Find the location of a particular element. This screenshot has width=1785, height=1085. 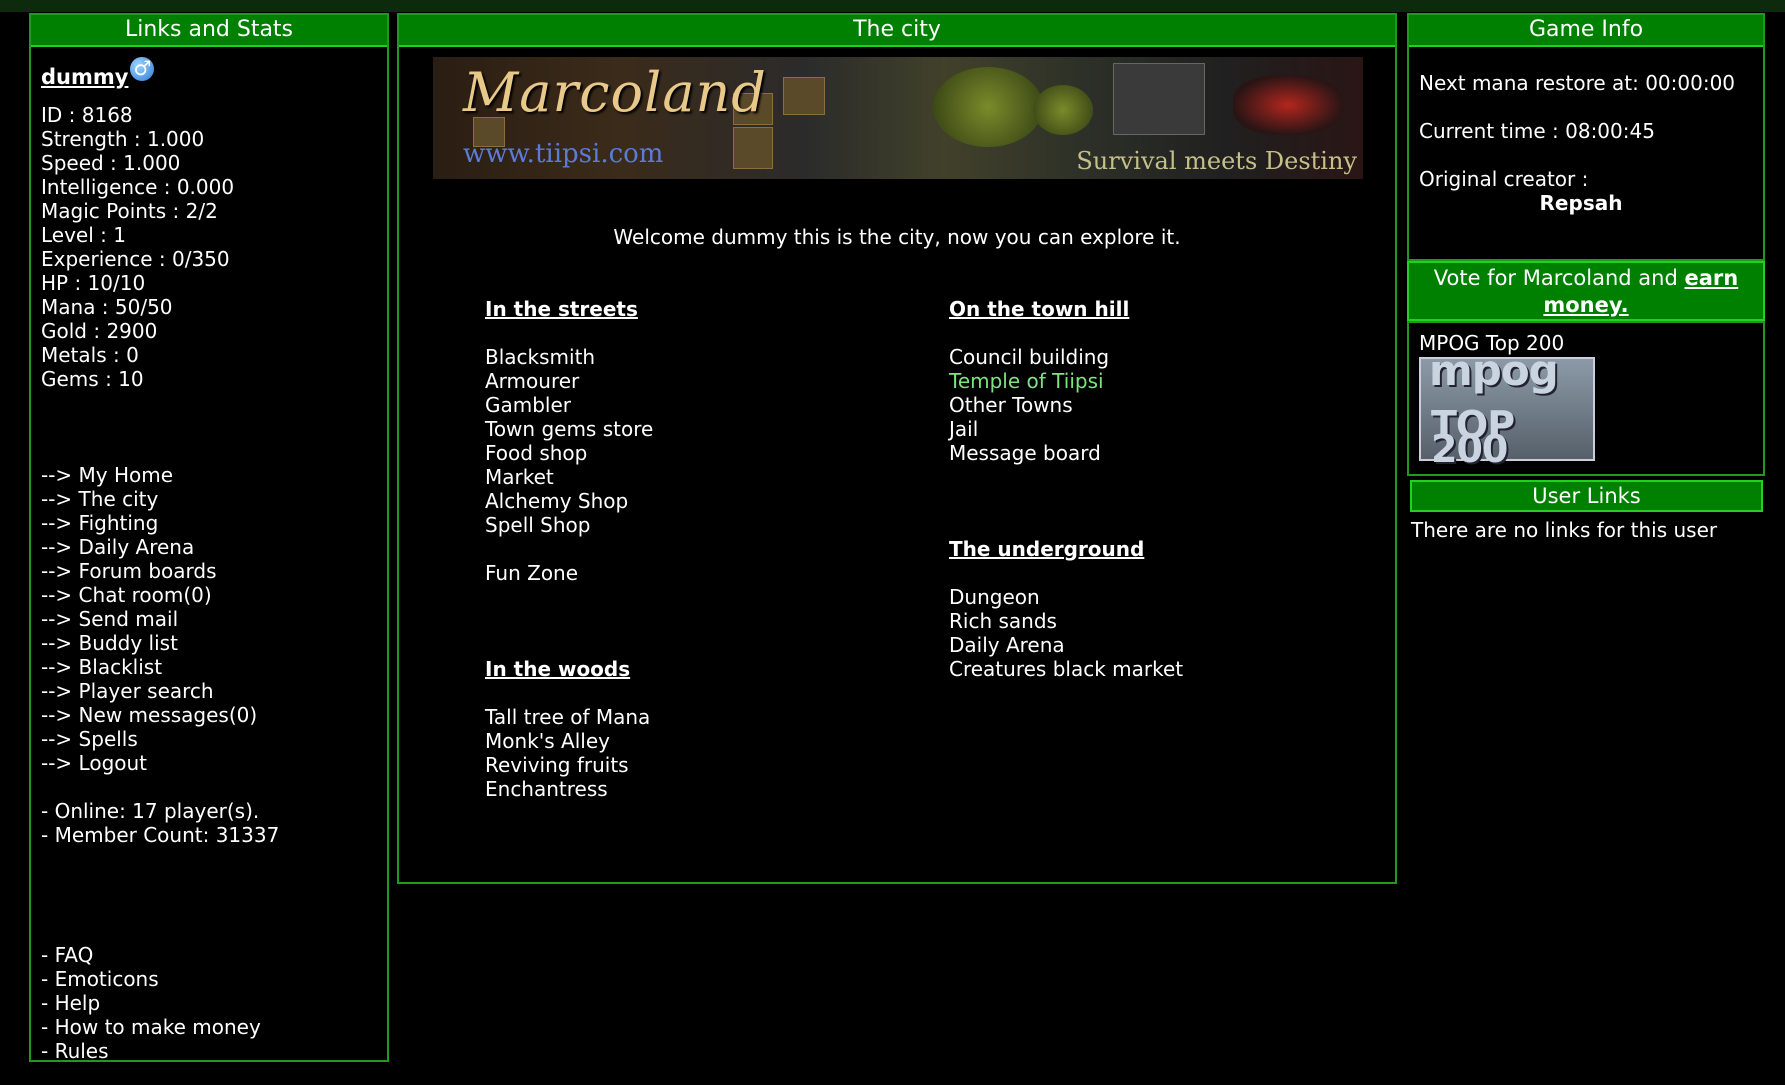

nav-blacklist: --> Blacklist is located at coordinates (101, 667).